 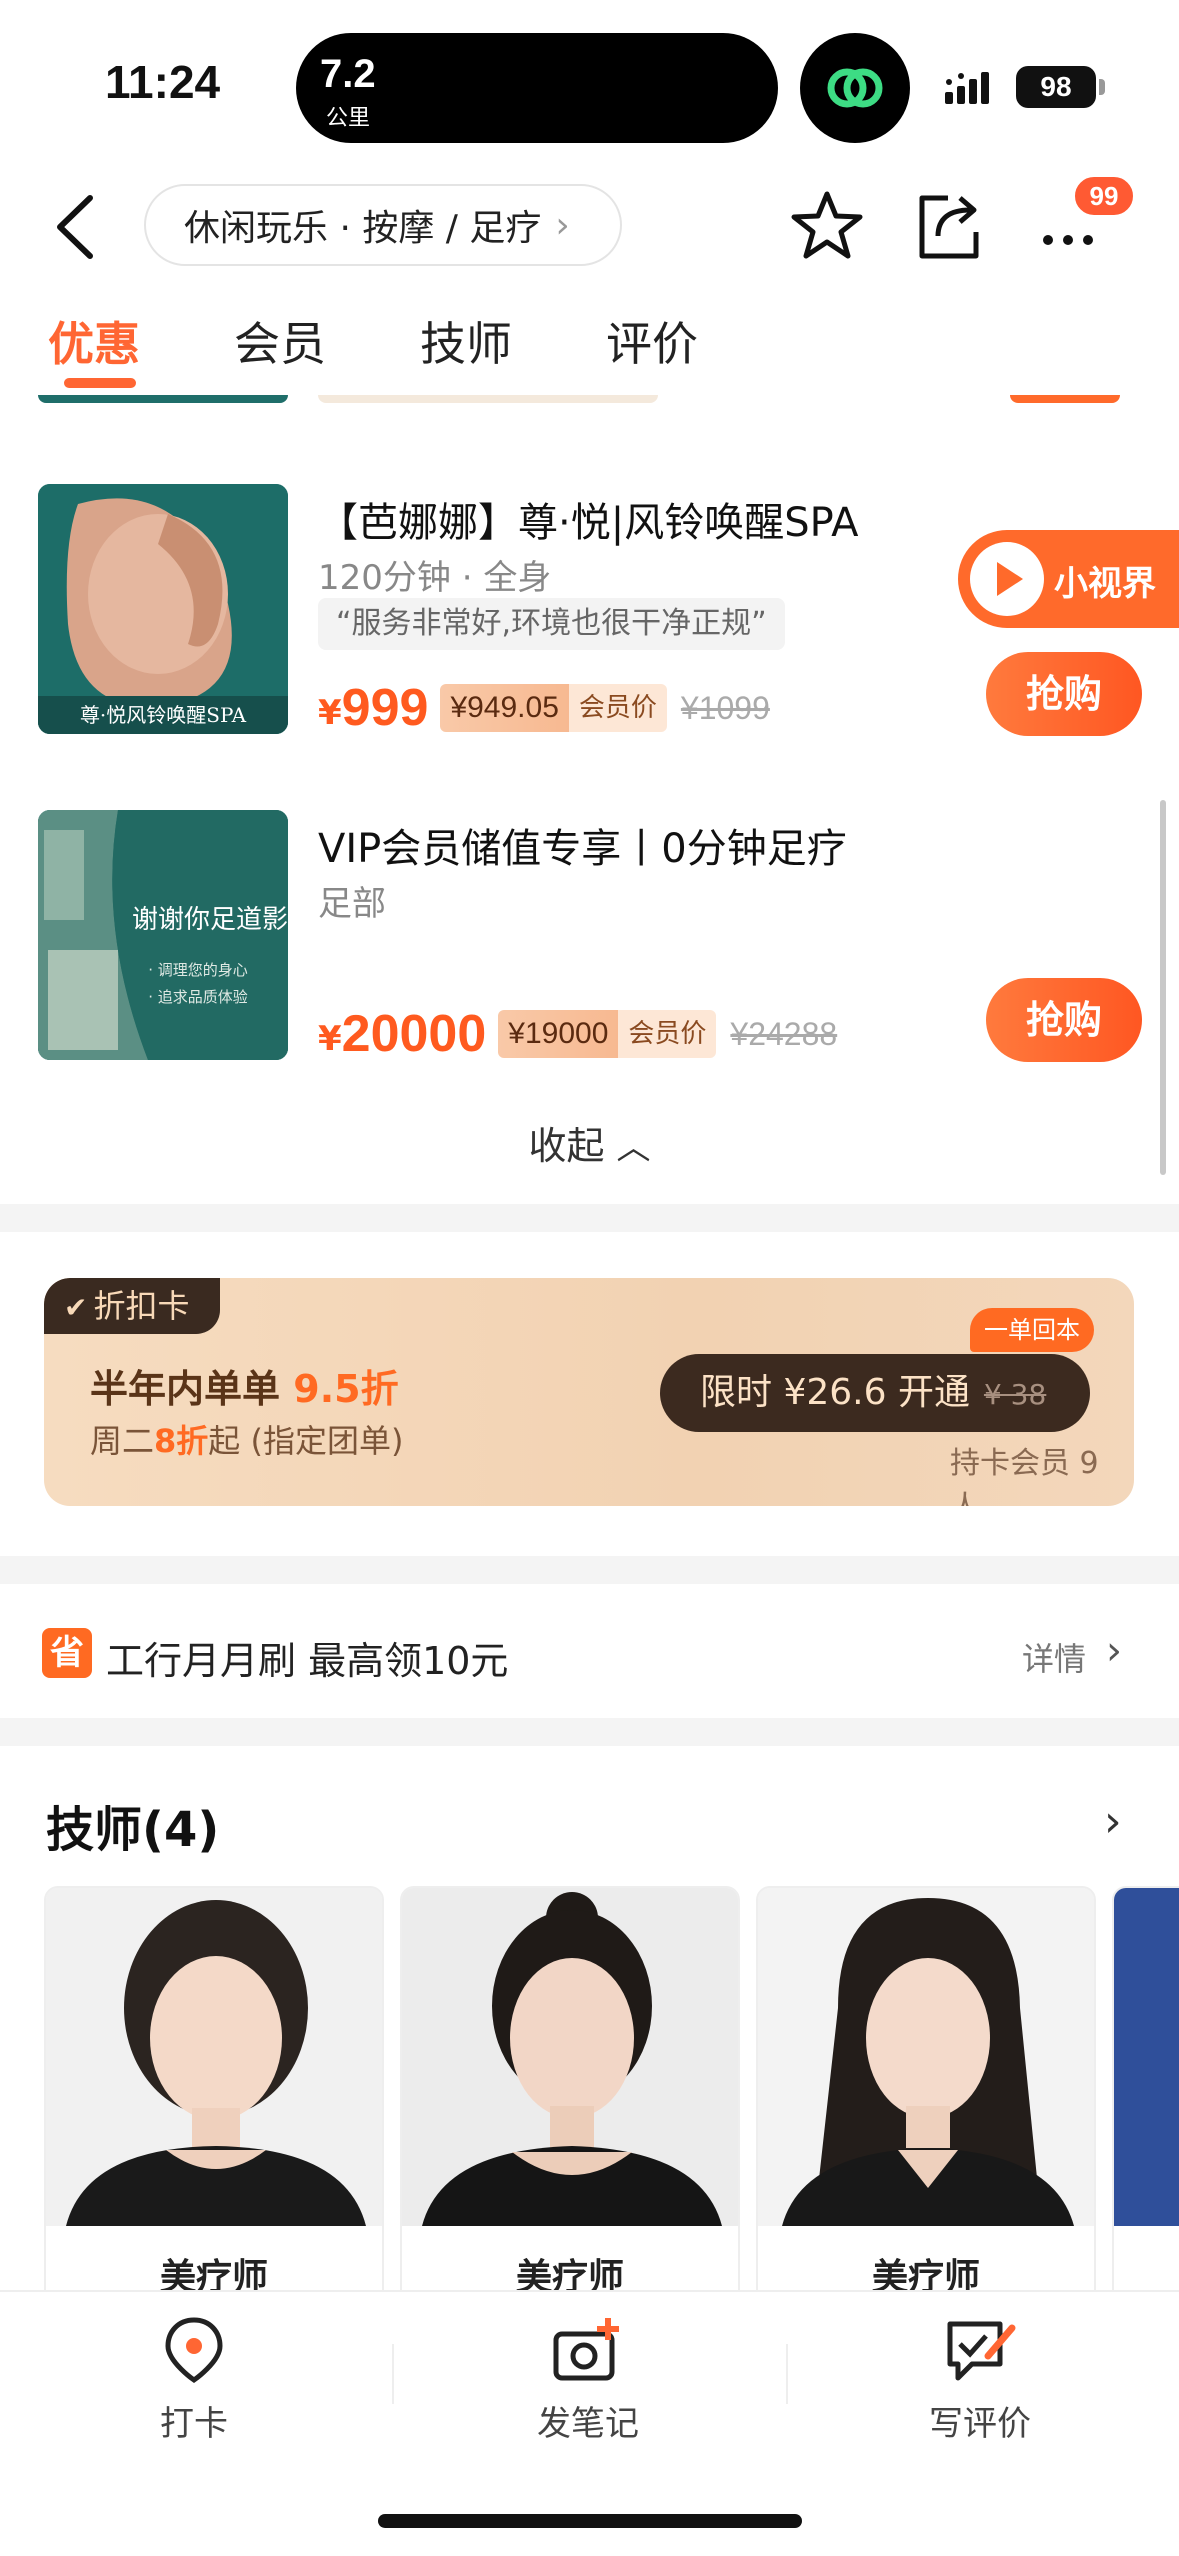 I want to click on technicians-title: 技师(4), so click(x=132, y=1825).